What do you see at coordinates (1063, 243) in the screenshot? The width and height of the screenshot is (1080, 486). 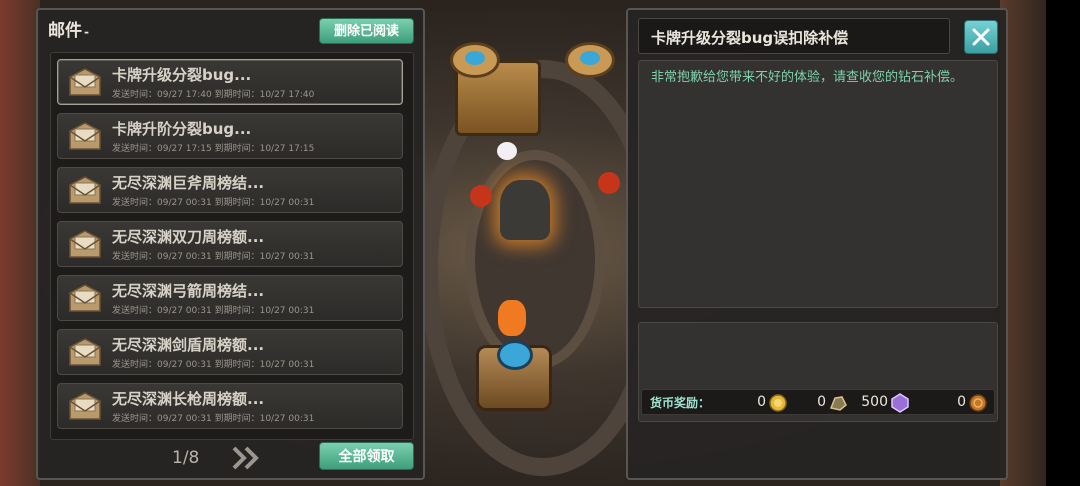 I see `screen-edge` at bounding box center [1063, 243].